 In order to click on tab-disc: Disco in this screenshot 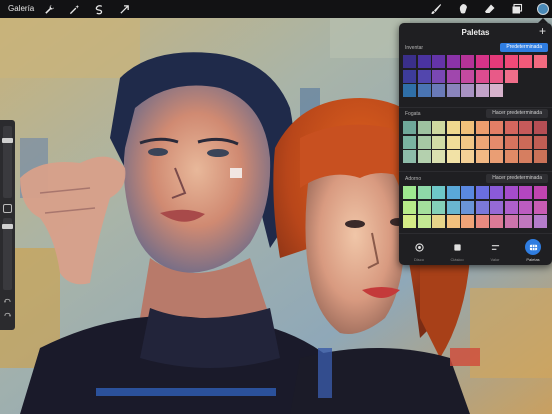, I will do `click(419, 249)`.